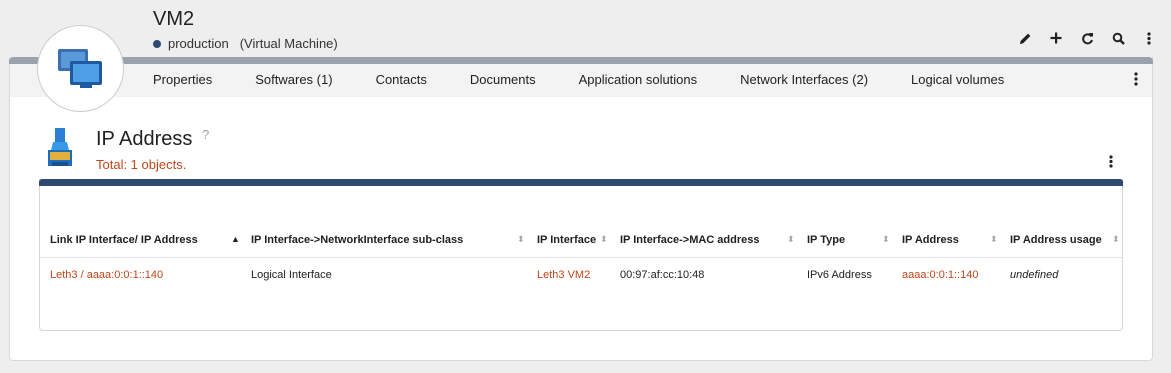 This screenshot has height=373, width=1171. I want to click on tab-documents: Documents, so click(503, 79).